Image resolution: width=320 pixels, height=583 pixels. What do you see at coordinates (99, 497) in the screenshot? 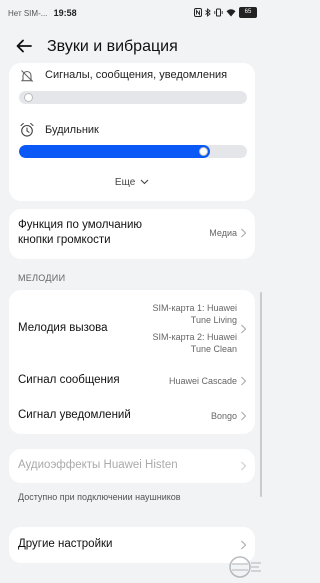
I see `histen-note: Доступно при подключении наушников` at bounding box center [99, 497].